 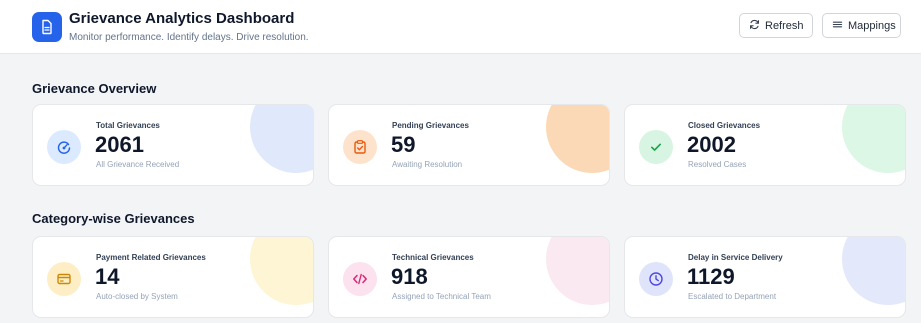 I want to click on card-value: 14, so click(x=107, y=276).